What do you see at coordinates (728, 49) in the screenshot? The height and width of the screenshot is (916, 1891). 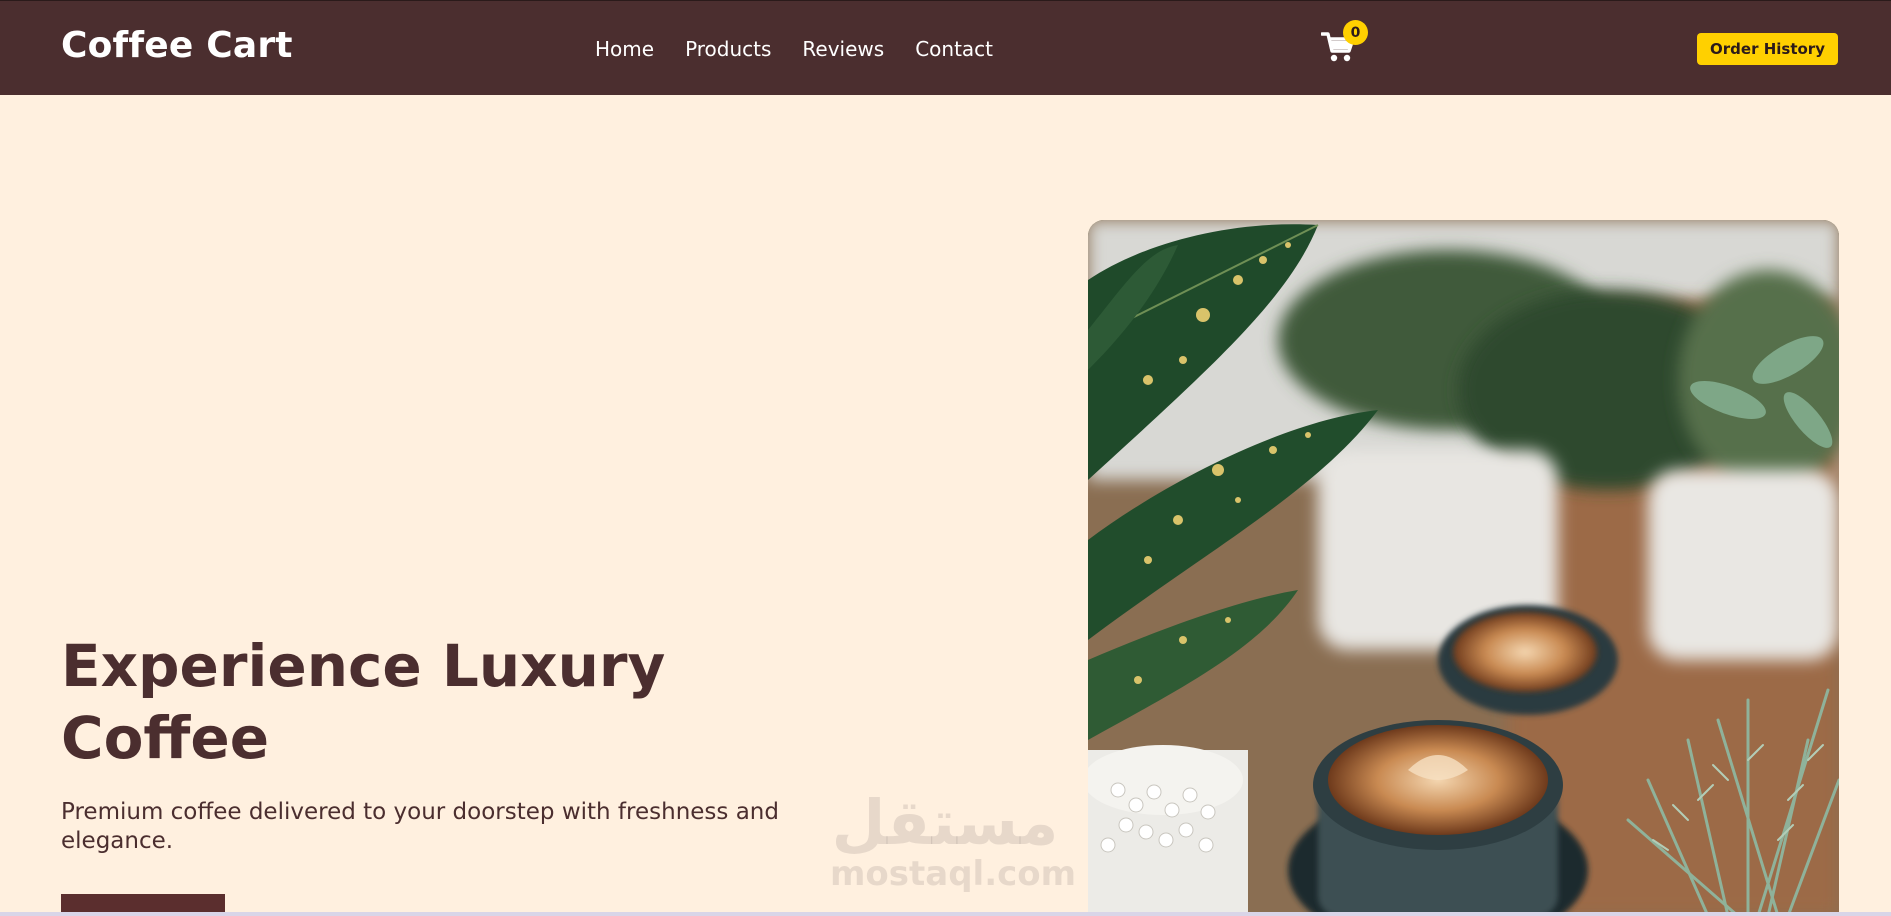 I see `nav-link-products: Products` at bounding box center [728, 49].